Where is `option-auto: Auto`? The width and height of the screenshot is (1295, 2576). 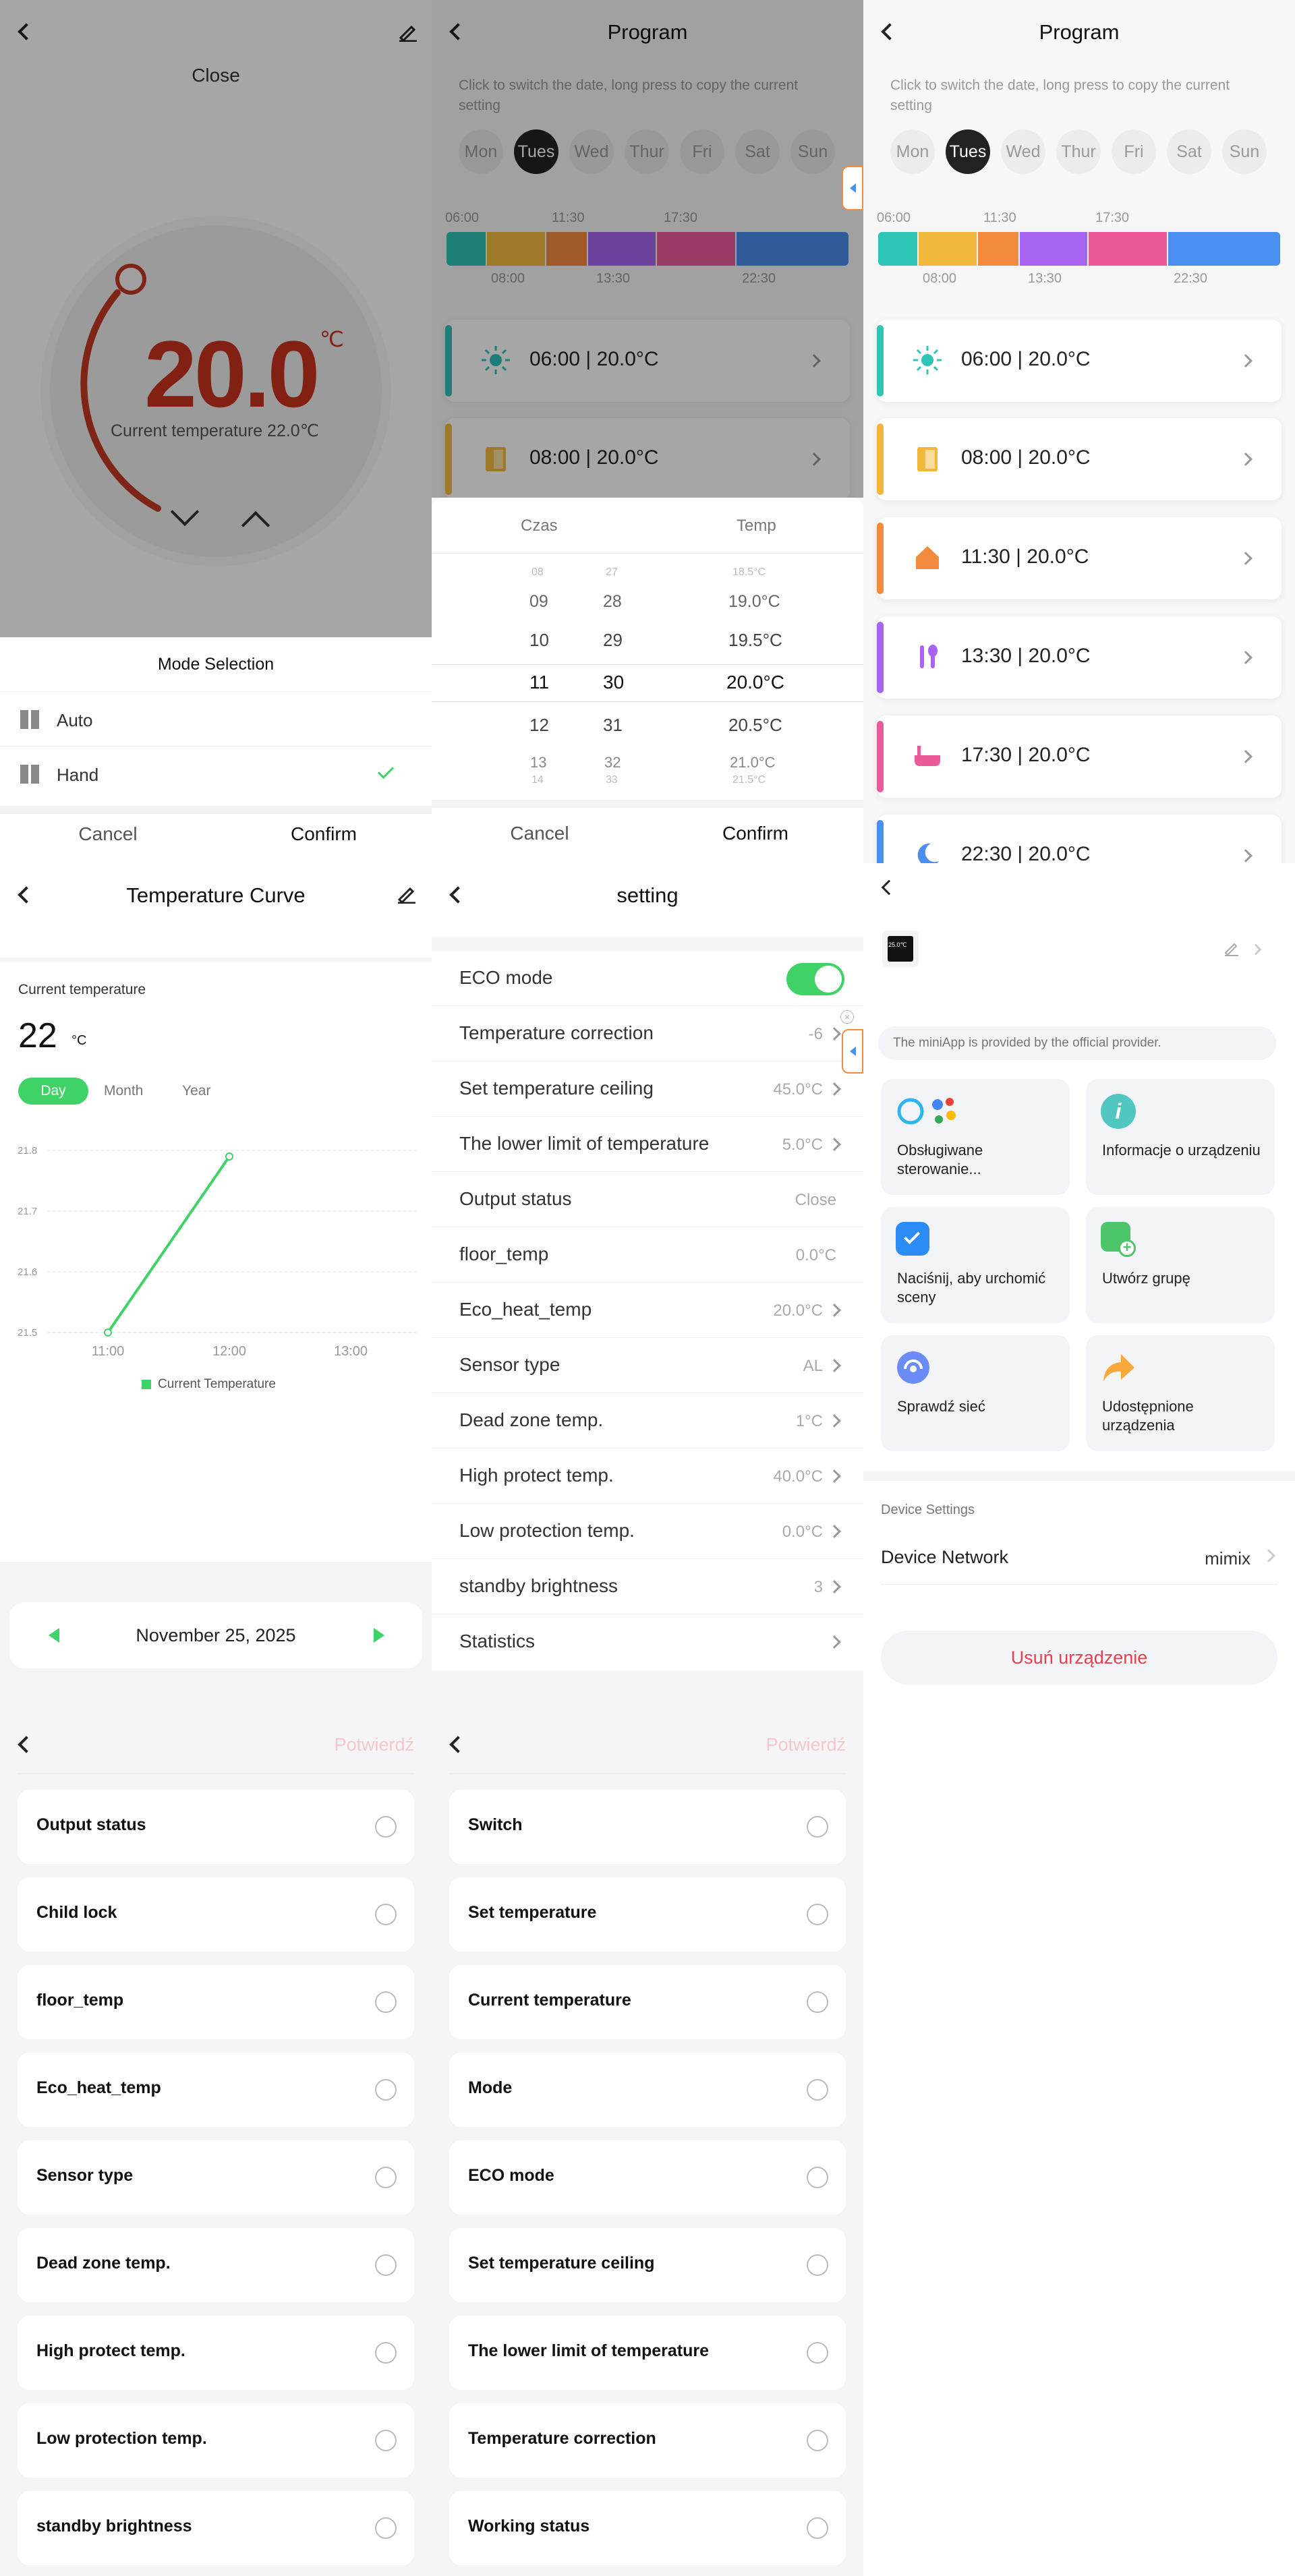 option-auto: Auto is located at coordinates (216, 720).